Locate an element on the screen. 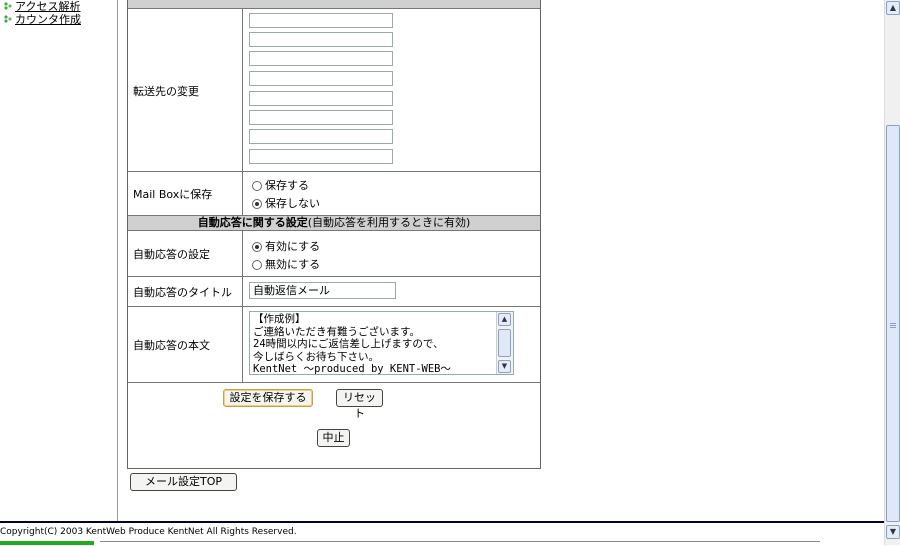 The image size is (900, 546). sidebar-link-label: アクセス解析 is located at coordinates (48, 6).